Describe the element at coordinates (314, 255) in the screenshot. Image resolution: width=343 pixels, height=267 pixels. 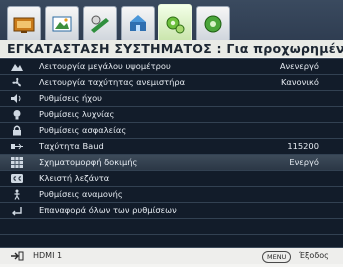
I see `exit-label: Έξοδος` at that location.